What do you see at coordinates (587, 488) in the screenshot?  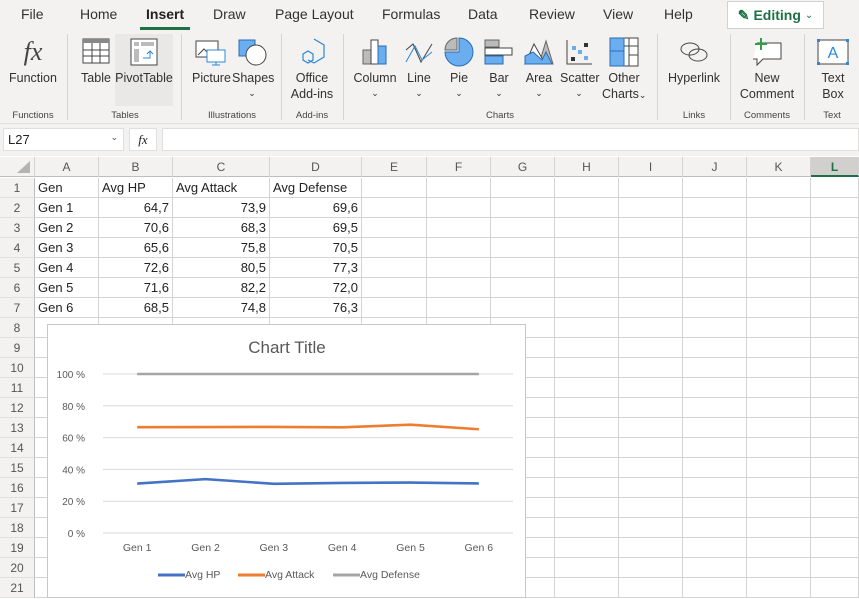 I see `cell-h16` at bounding box center [587, 488].